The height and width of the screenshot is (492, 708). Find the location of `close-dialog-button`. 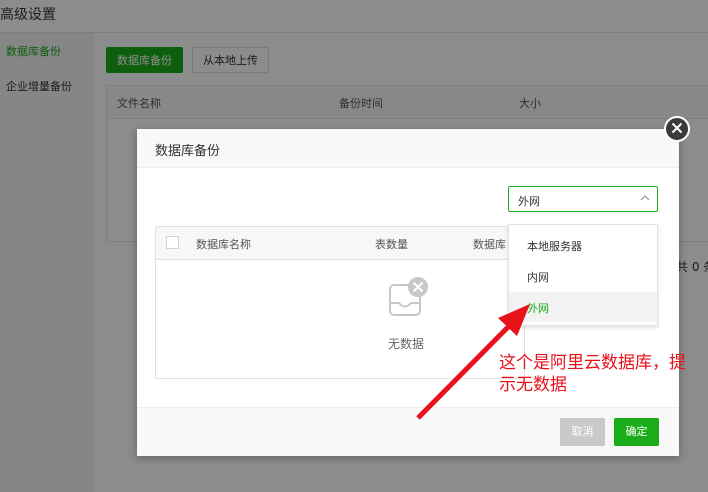

close-dialog-button is located at coordinates (677, 129).